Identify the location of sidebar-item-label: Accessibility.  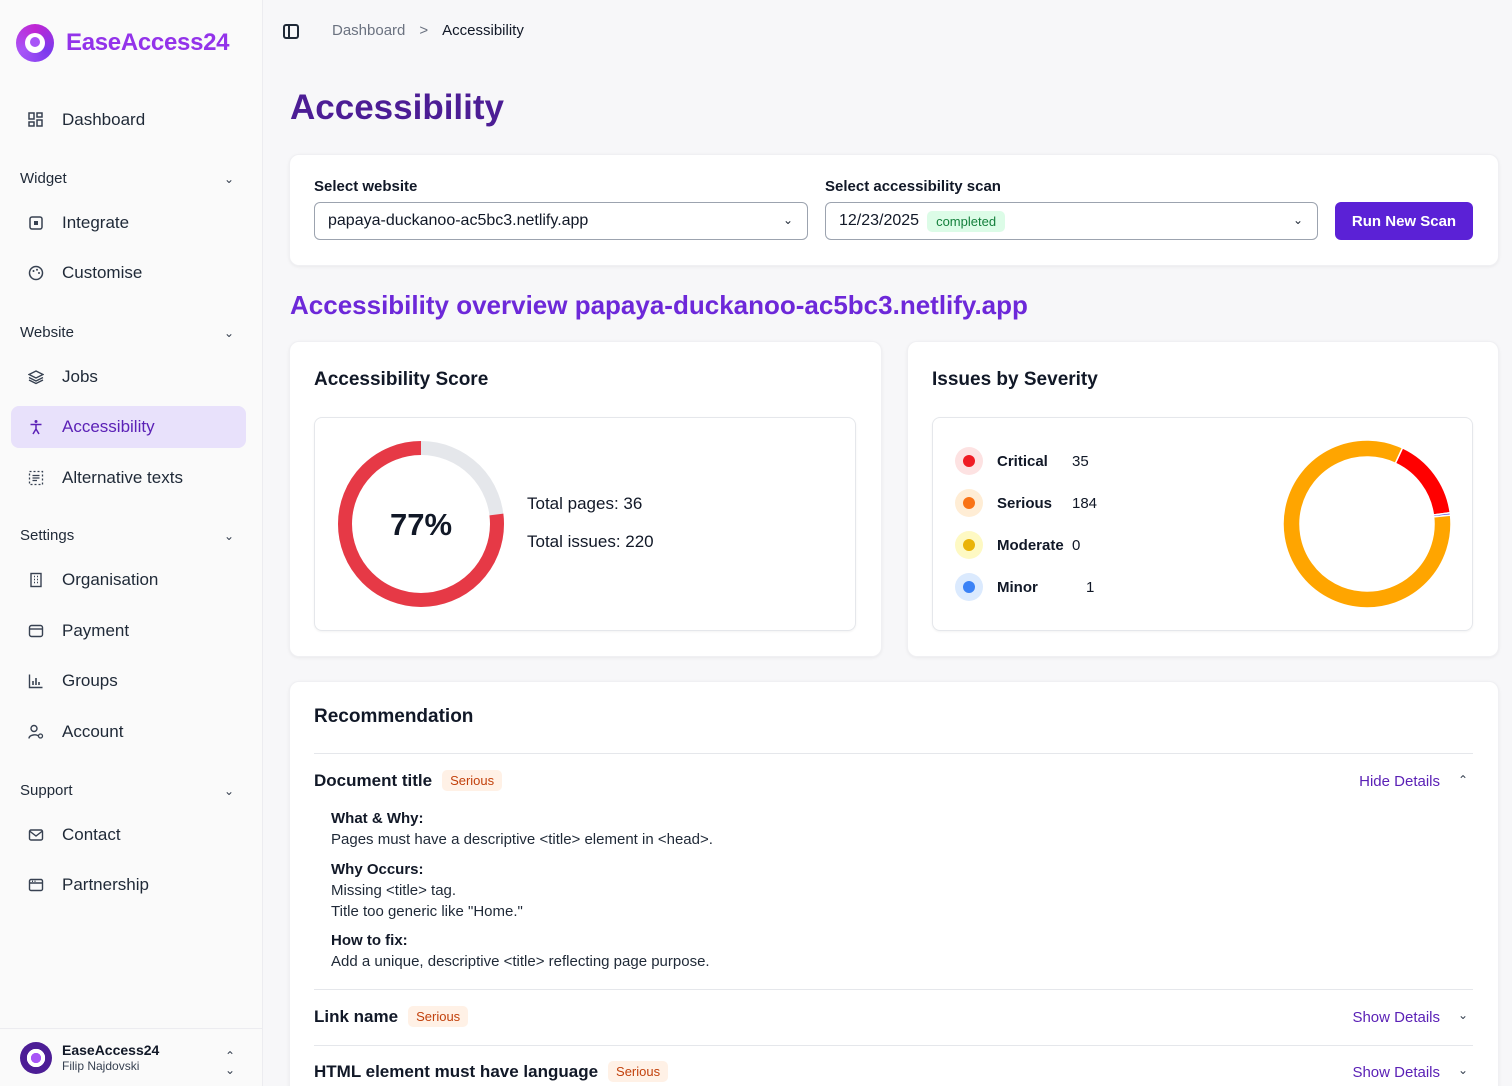
(108, 426).